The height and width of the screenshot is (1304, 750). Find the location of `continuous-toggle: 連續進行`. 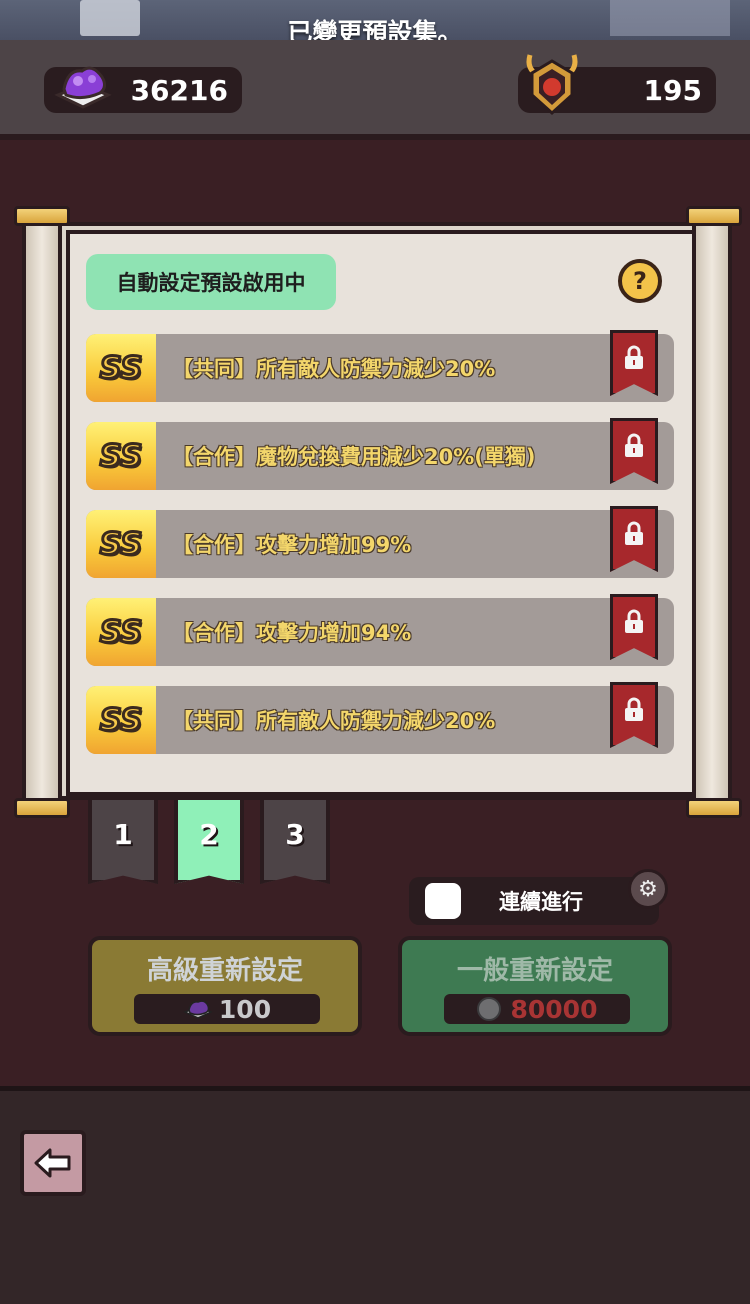

continuous-toggle: 連續進行 is located at coordinates (534, 901).